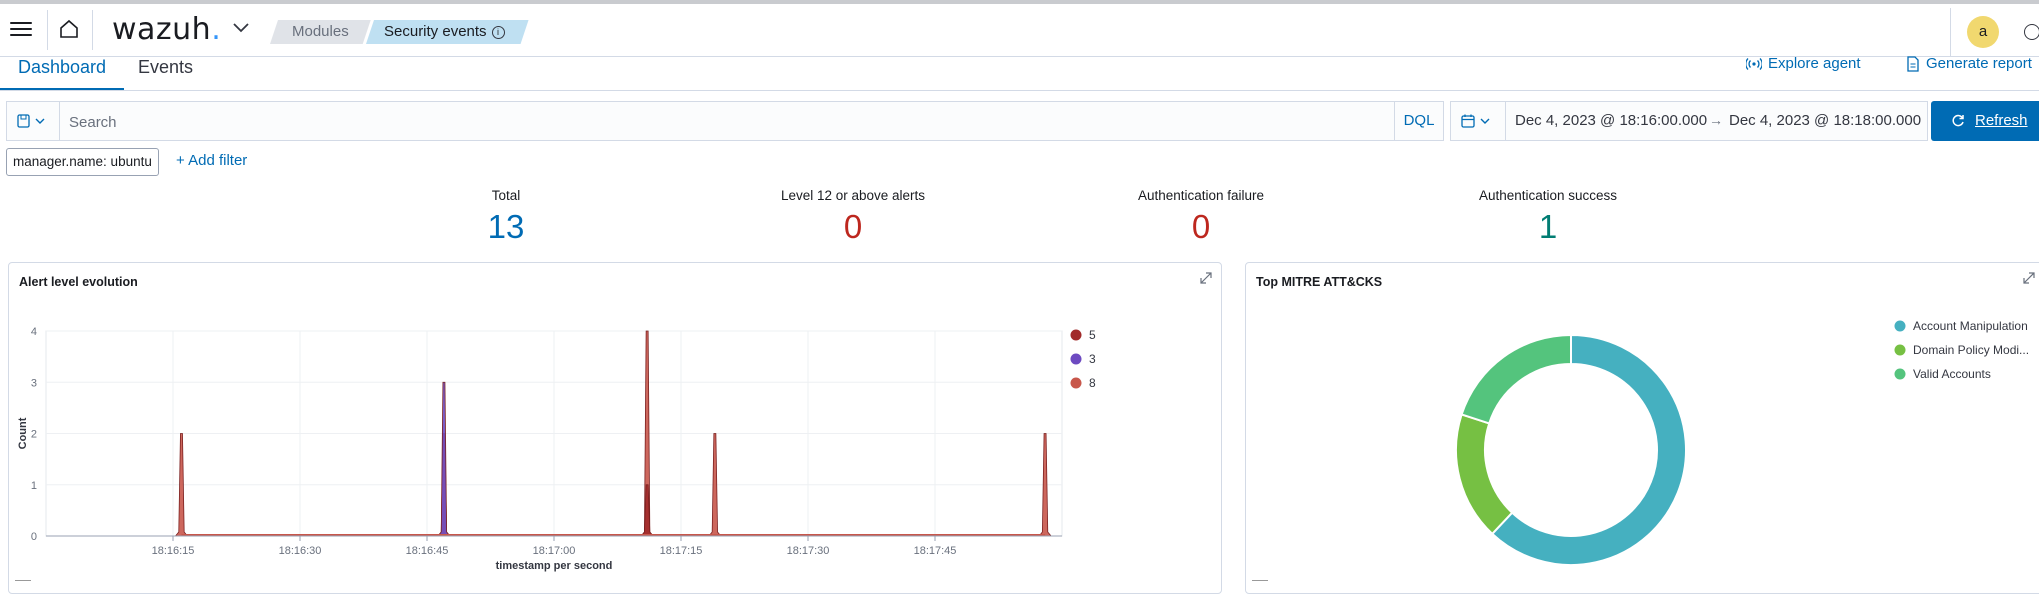 This screenshot has width=2039, height=594. I want to click on dql-toggle: DQL, so click(1418, 121).